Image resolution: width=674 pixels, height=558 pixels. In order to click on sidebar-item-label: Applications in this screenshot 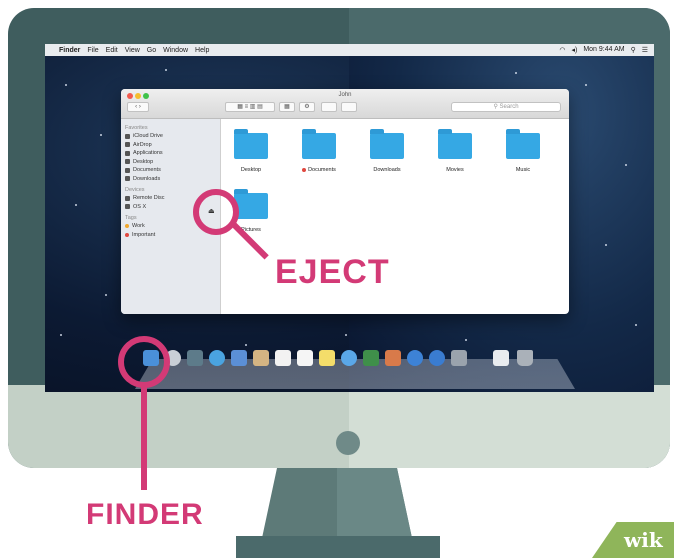, I will do `click(148, 153)`.